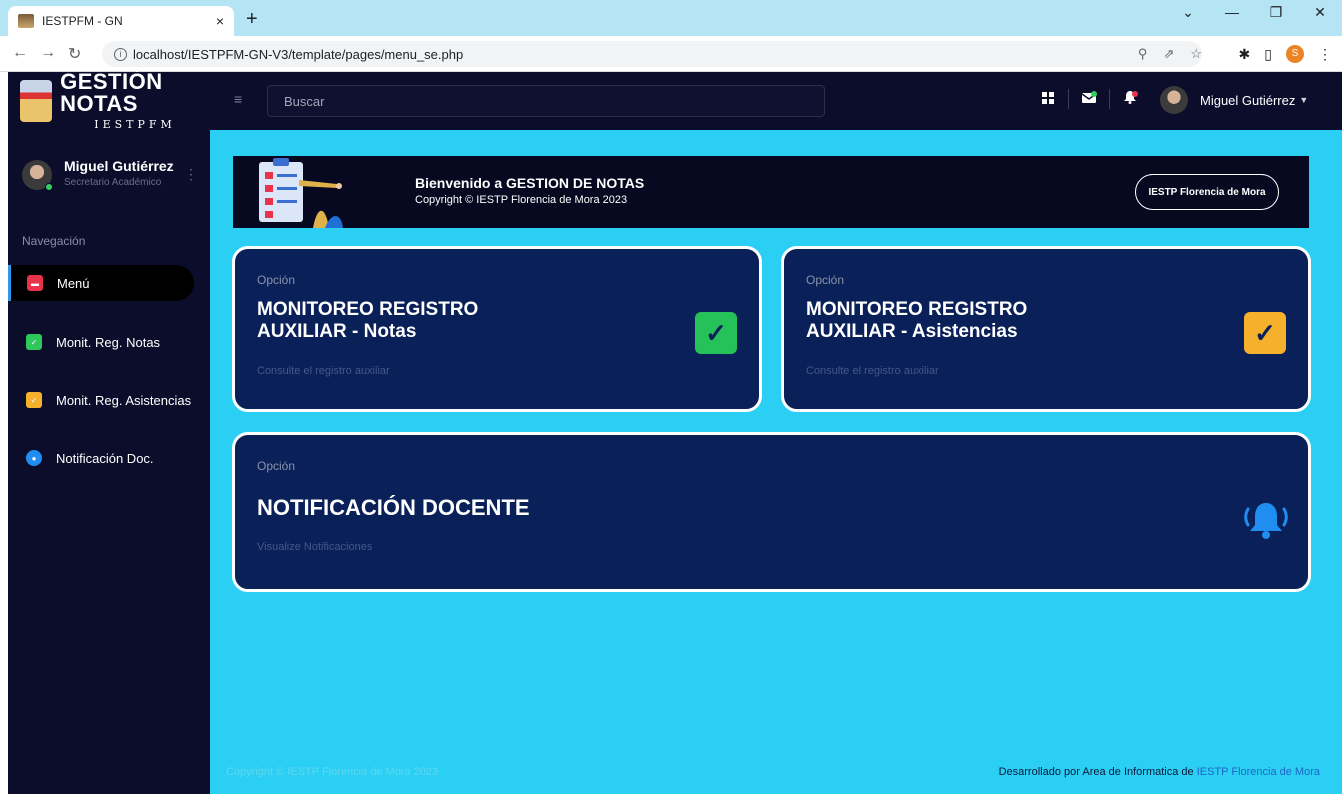  I want to click on new-tab-button: +, so click(252, 19).